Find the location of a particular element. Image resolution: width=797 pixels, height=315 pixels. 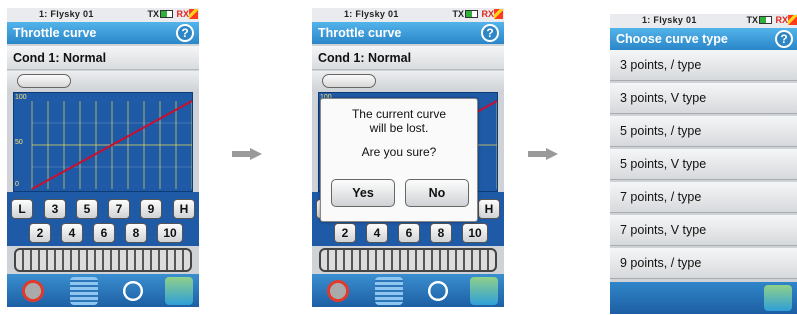

y-label-50: 50 is located at coordinates (19, 142).